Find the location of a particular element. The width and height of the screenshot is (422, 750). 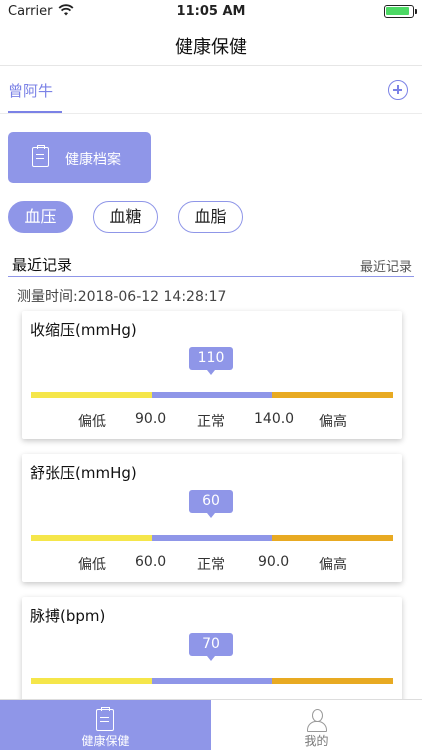

recent-records-header: 最近记录 最近记录 is located at coordinates (211, 265).